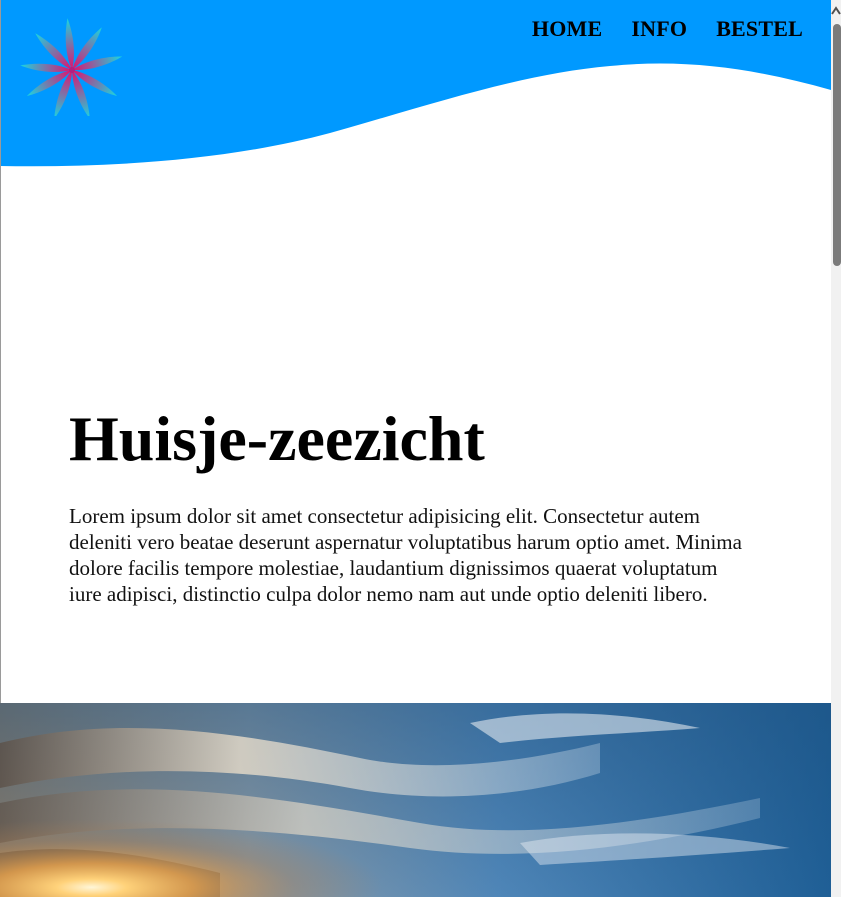 The image size is (841, 897). Describe the element at coordinates (277, 438) in the screenshot. I see `page-title: Huisje-zeezicht` at that location.